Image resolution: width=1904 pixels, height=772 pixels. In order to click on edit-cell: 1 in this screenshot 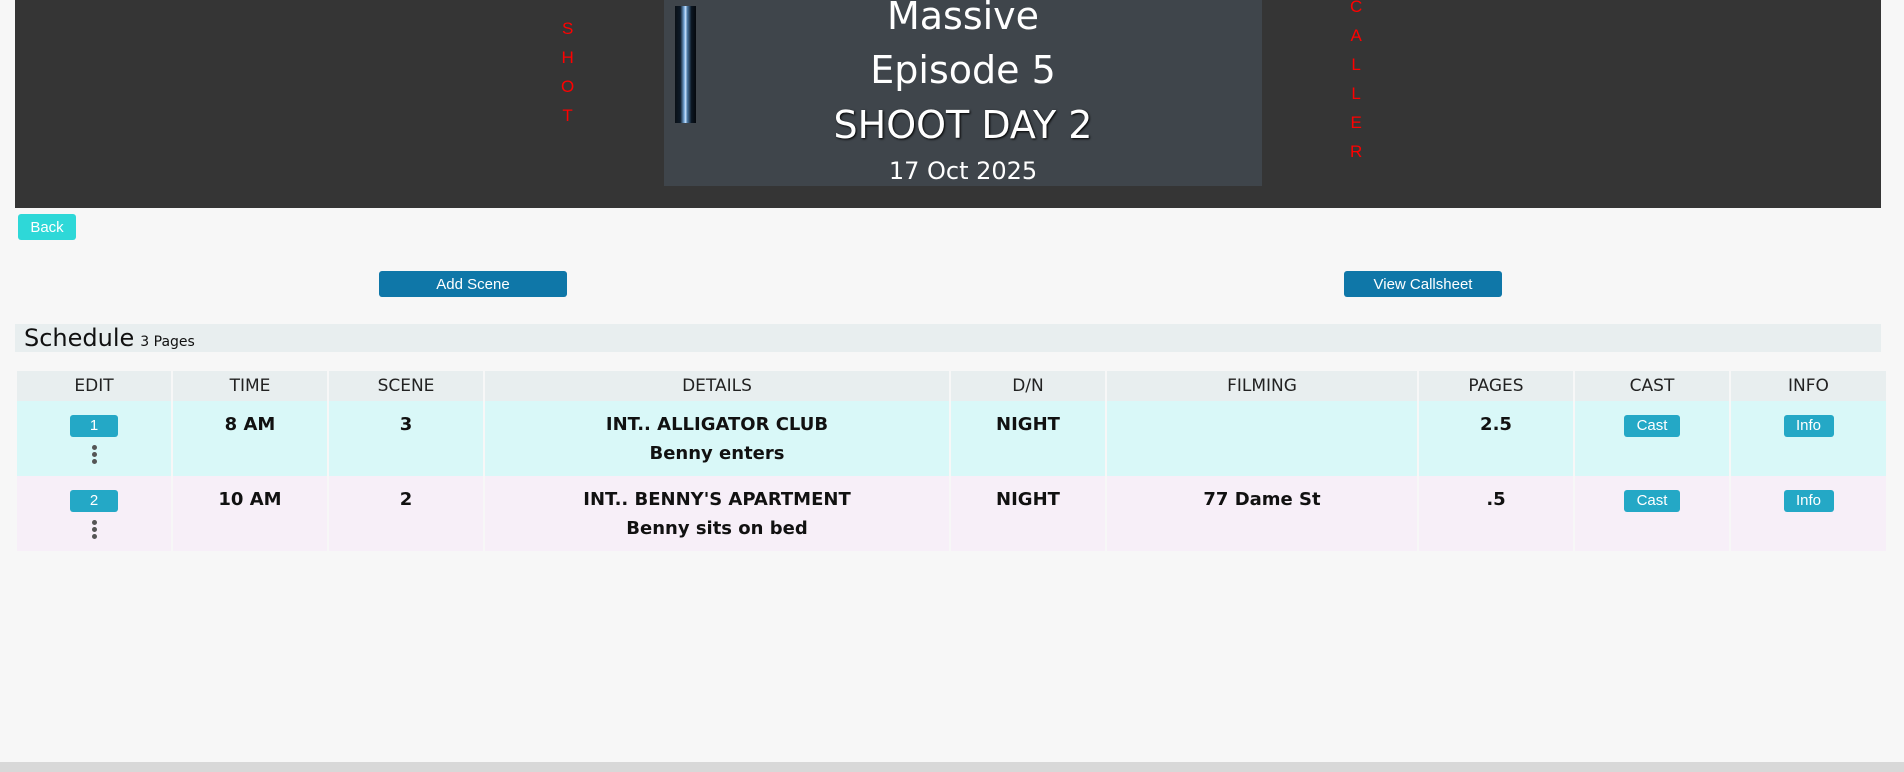, I will do `click(94, 438)`.